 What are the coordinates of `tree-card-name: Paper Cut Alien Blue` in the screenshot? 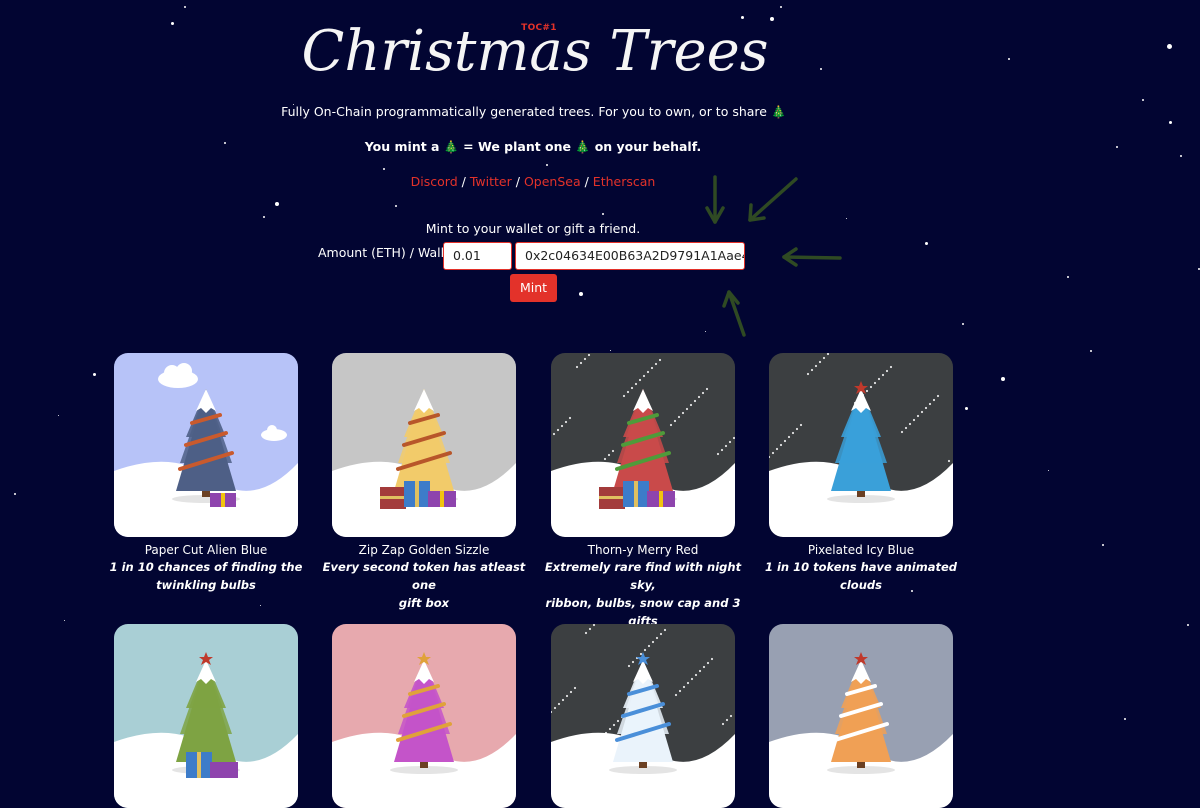 It's located at (206, 550).